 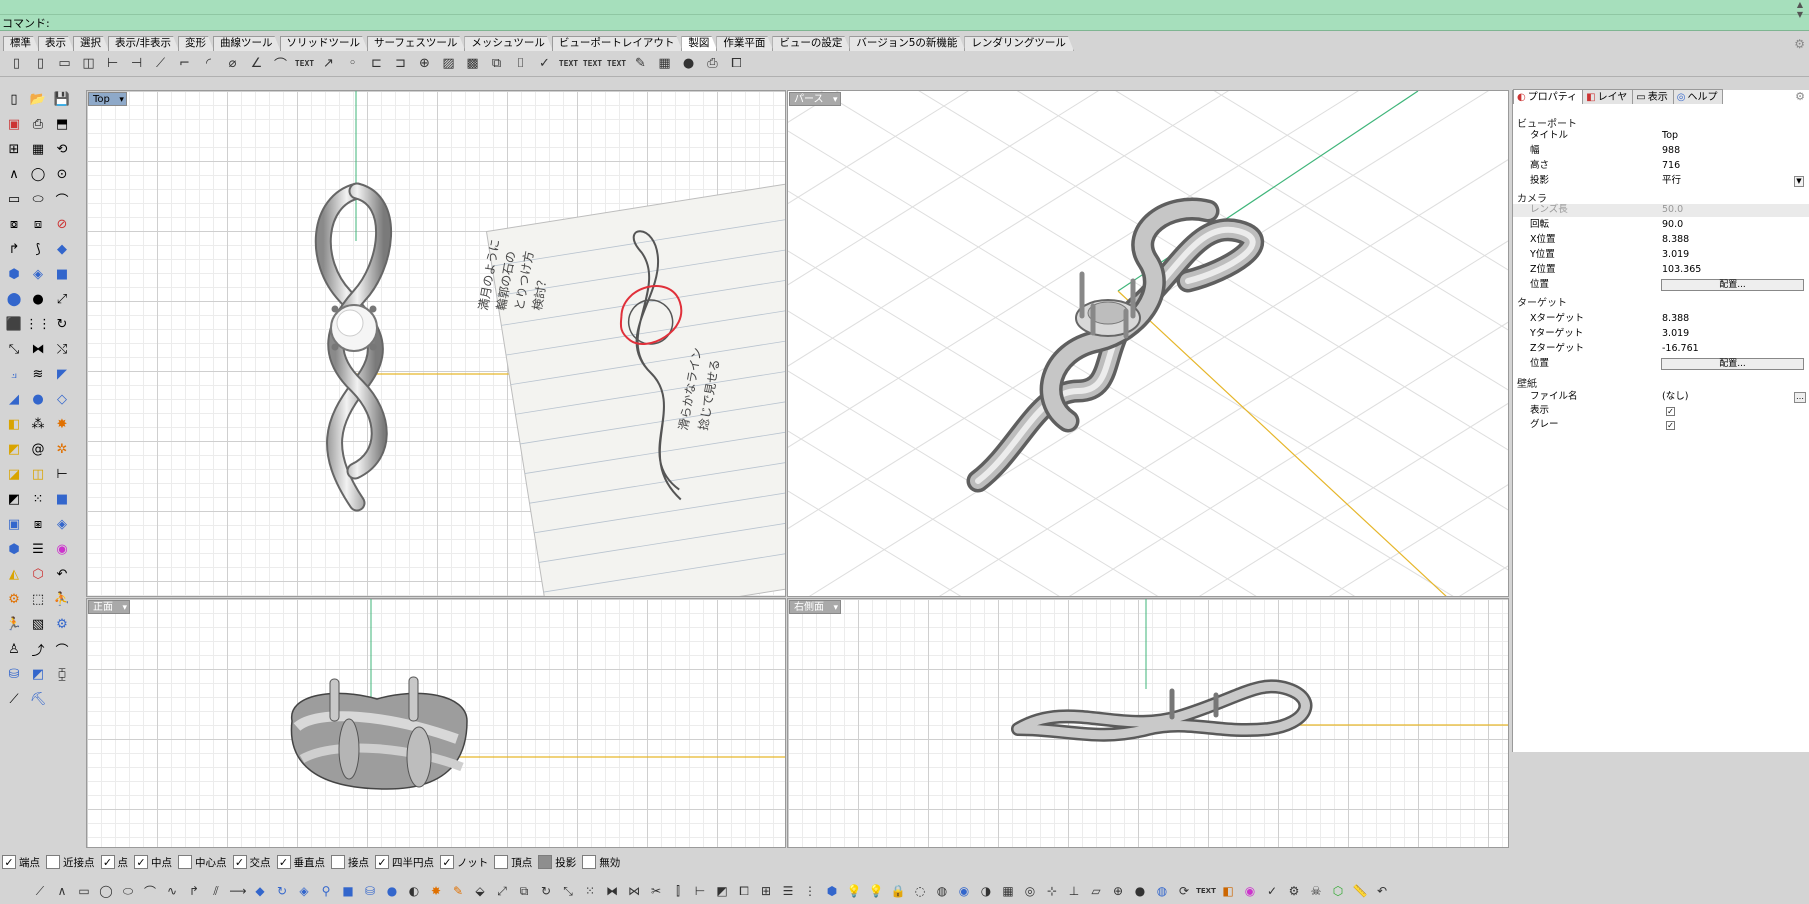 What do you see at coordinates (1608, 96) in the screenshot?
I see `tab-layers: ◧ レイヤ` at bounding box center [1608, 96].